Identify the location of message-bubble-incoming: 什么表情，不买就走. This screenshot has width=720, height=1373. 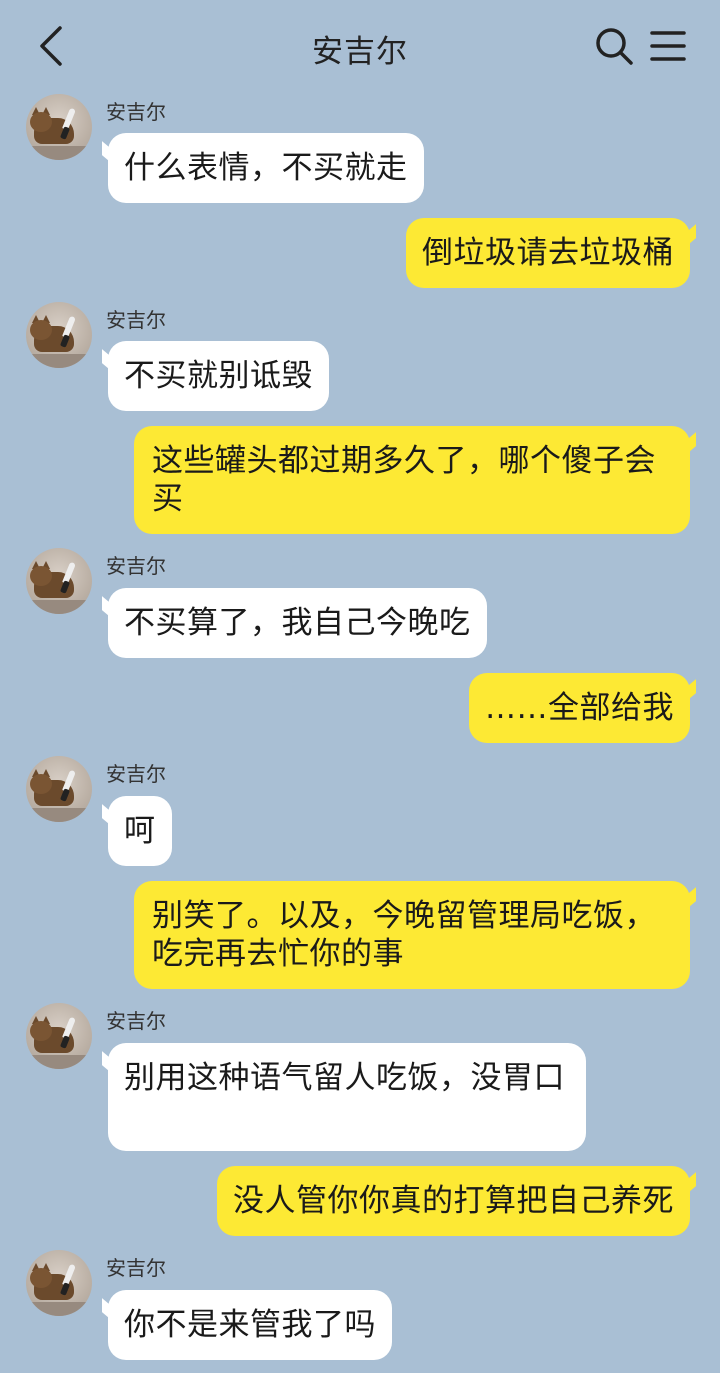
(266, 168).